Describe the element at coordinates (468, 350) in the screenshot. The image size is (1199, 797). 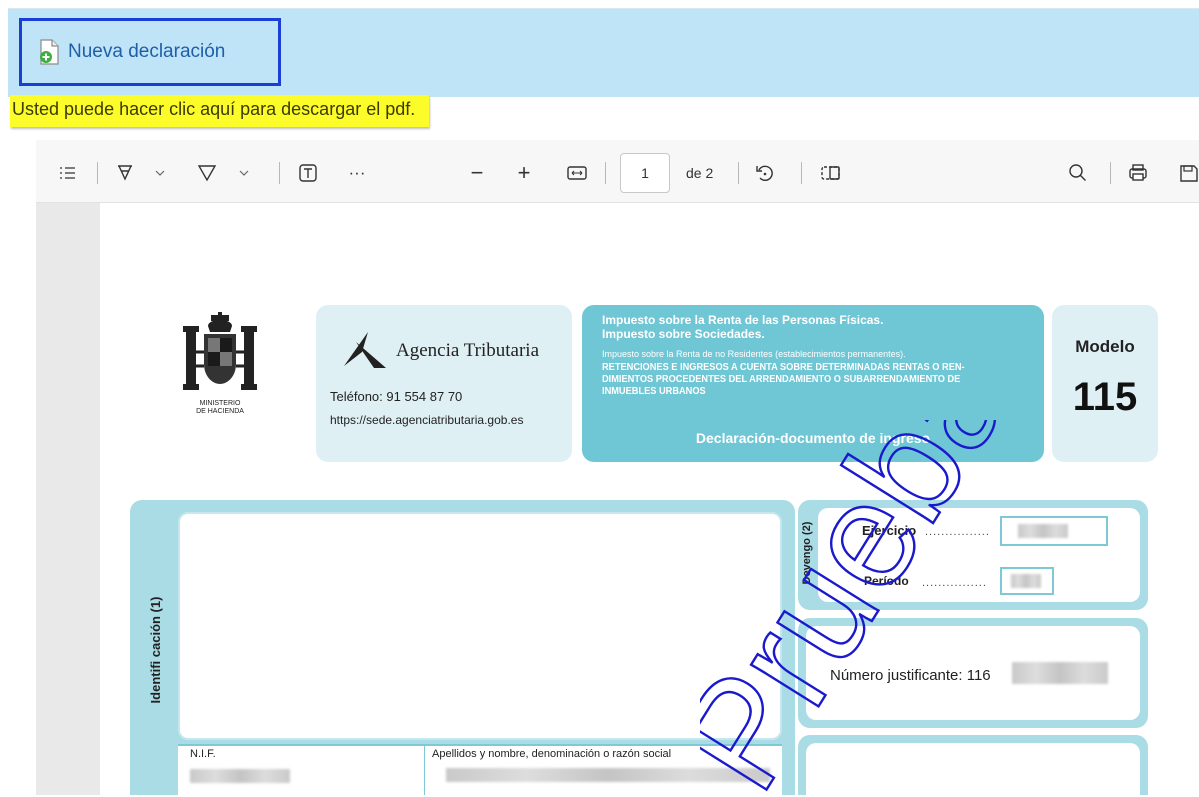
I see `agency-name: Agencia Tributaria` at that location.